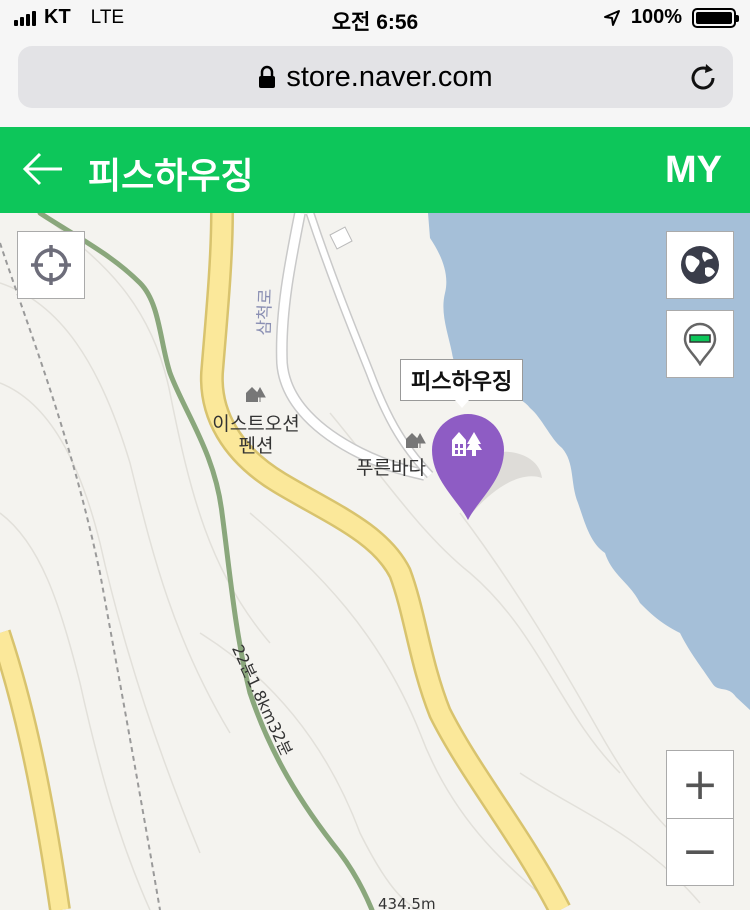 The image size is (750, 910). I want to click on zoom-out-button: −, so click(700, 852).